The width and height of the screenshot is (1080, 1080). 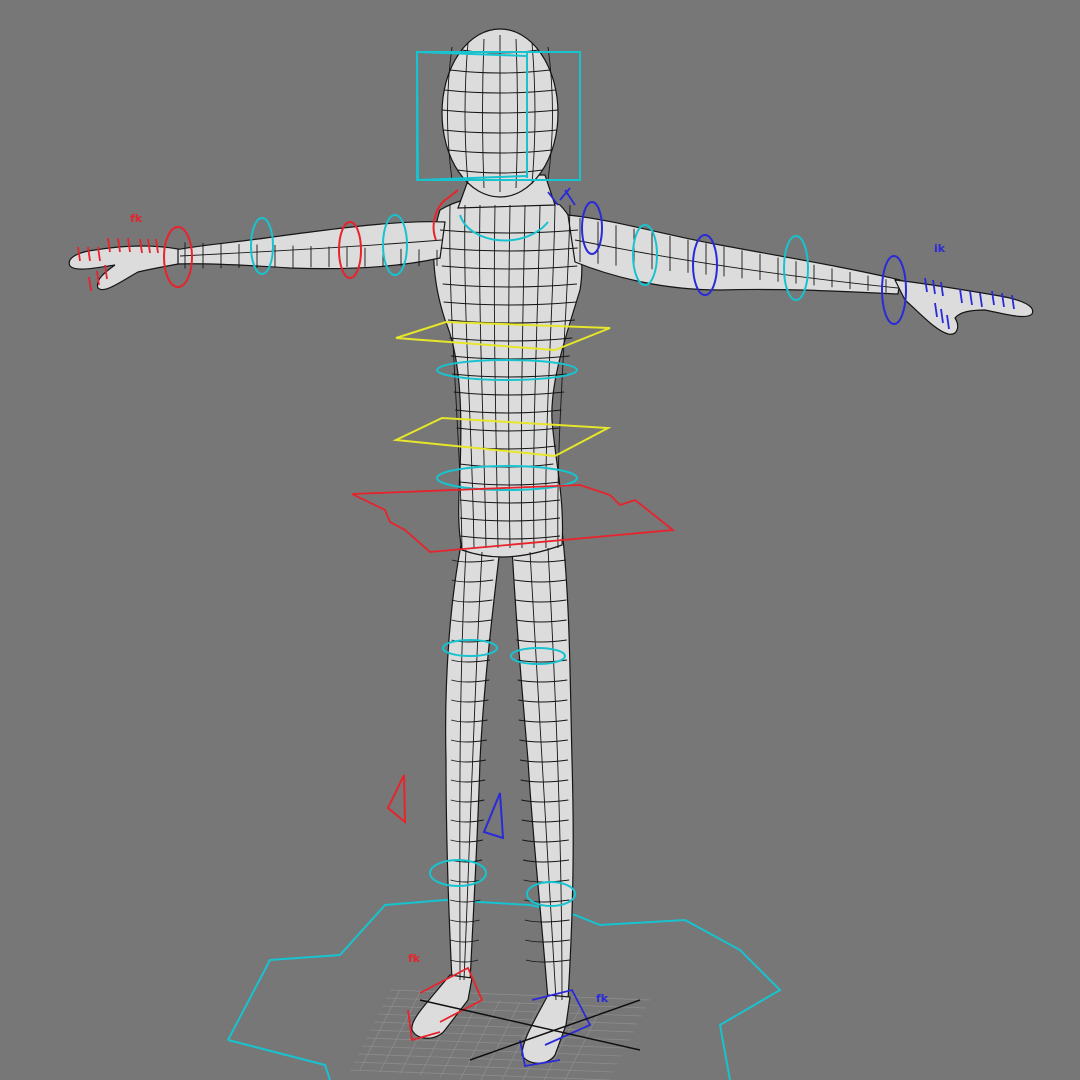 I want to click on knee-pole-vector-right-icon, so click(x=493, y=816).